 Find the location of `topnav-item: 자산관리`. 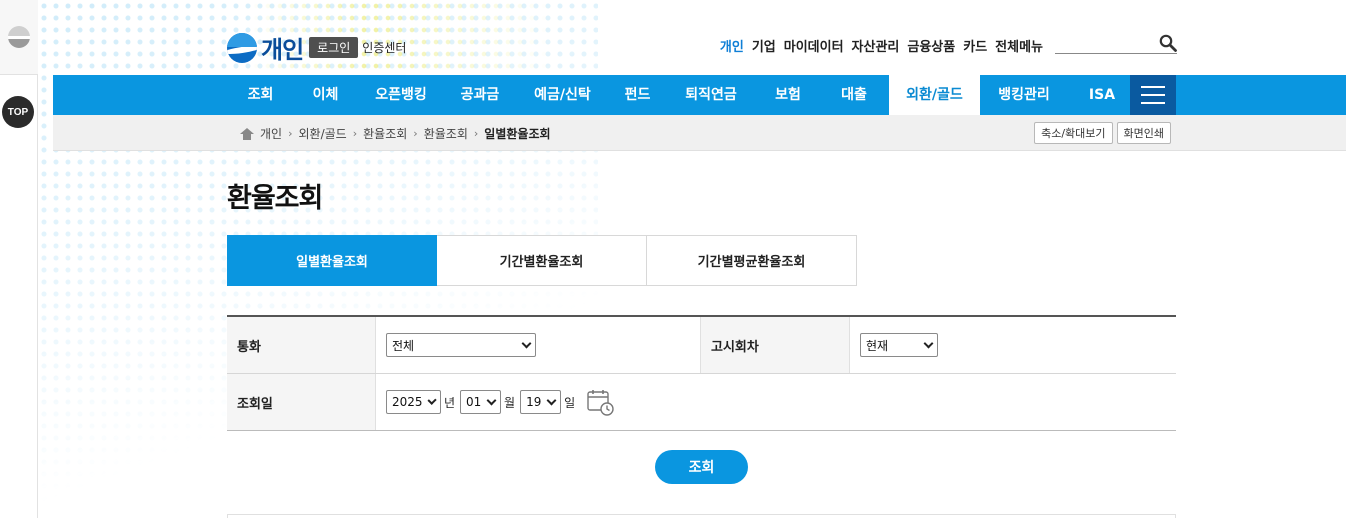

topnav-item: 자산관리 is located at coordinates (876, 45).